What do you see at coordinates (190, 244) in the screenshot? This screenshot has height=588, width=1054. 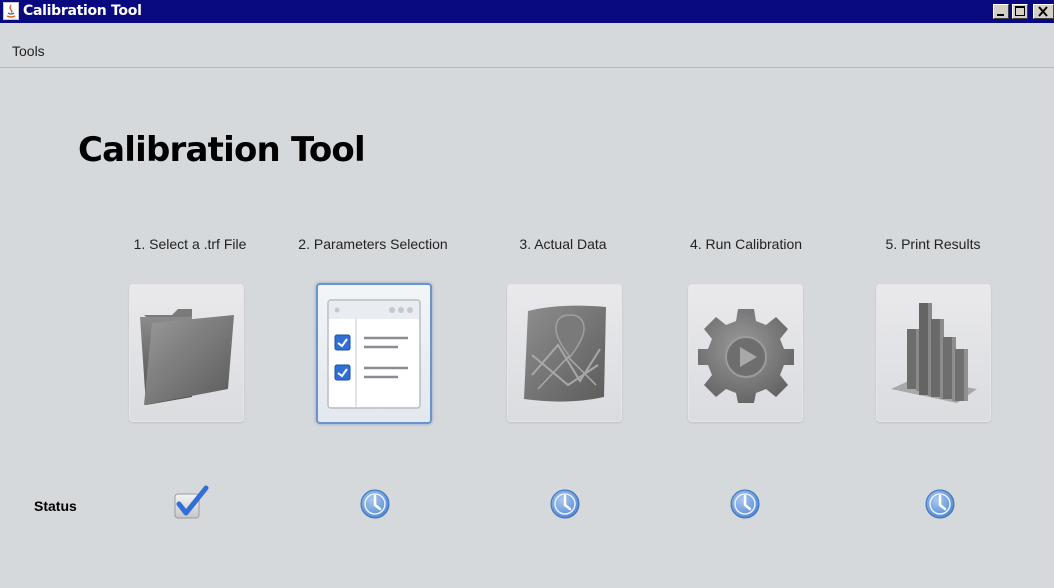 I see `step-1-label: 1. Select a .trf File` at bounding box center [190, 244].